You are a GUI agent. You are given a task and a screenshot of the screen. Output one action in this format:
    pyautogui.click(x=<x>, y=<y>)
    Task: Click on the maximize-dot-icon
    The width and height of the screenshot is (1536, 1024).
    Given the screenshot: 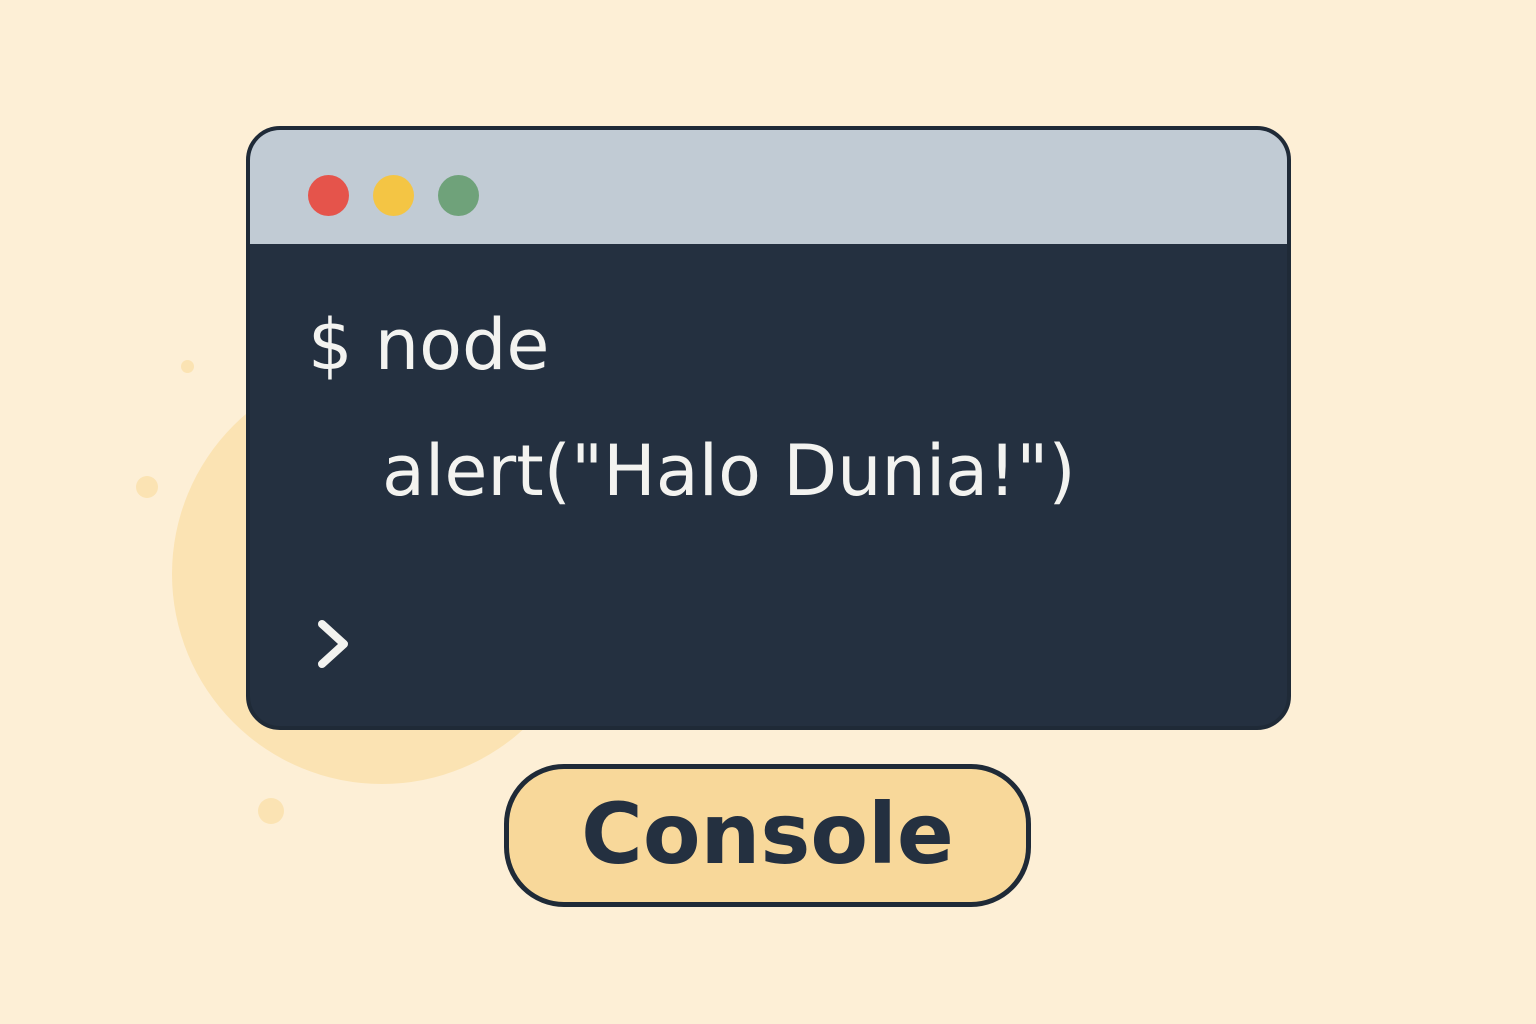 What is the action you would take?
    pyautogui.click(x=458, y=195)
    